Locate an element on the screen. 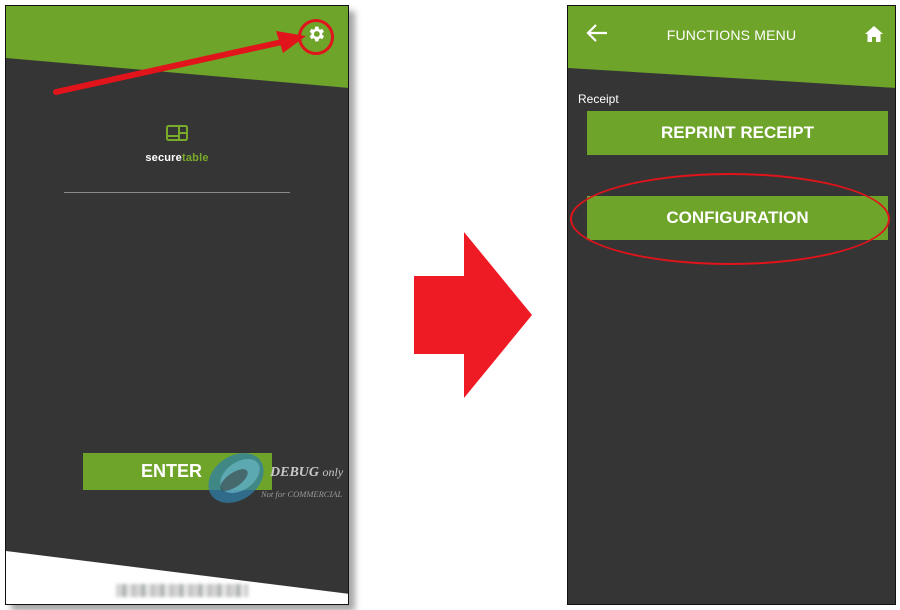 This screenshot has height=610, width=900. section-label-receipt: Receipt is located at coordinates (598, 99).